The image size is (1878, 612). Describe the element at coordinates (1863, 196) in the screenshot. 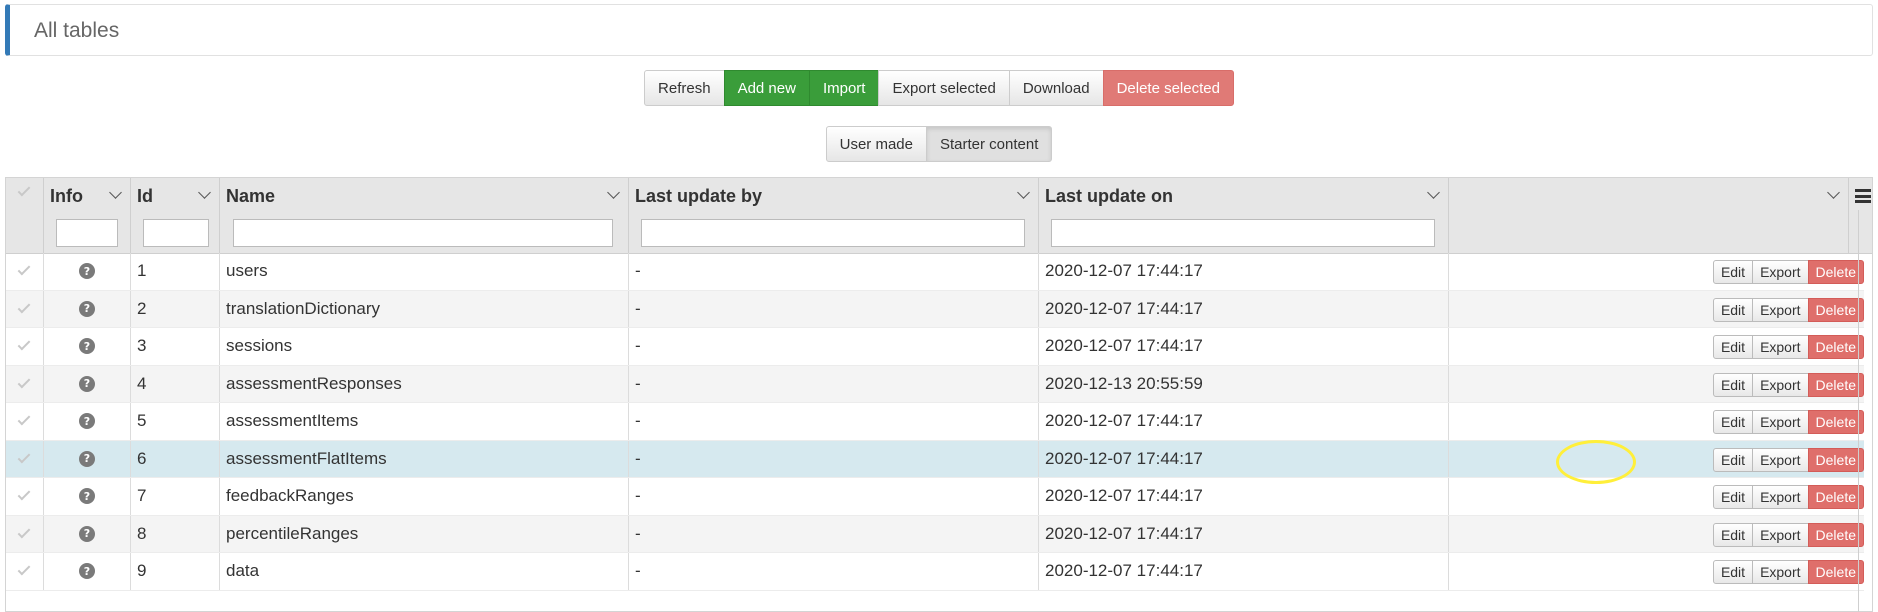

I see `menu-icon` at that location.